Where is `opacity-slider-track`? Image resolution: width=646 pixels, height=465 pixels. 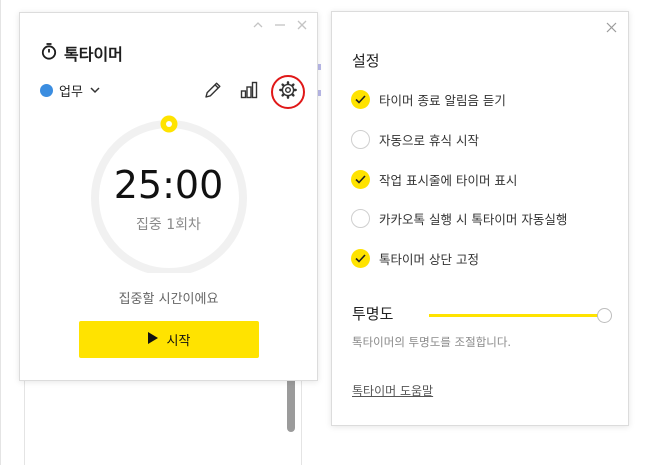 opacity-slider-track is located at coordinates (516, 315).